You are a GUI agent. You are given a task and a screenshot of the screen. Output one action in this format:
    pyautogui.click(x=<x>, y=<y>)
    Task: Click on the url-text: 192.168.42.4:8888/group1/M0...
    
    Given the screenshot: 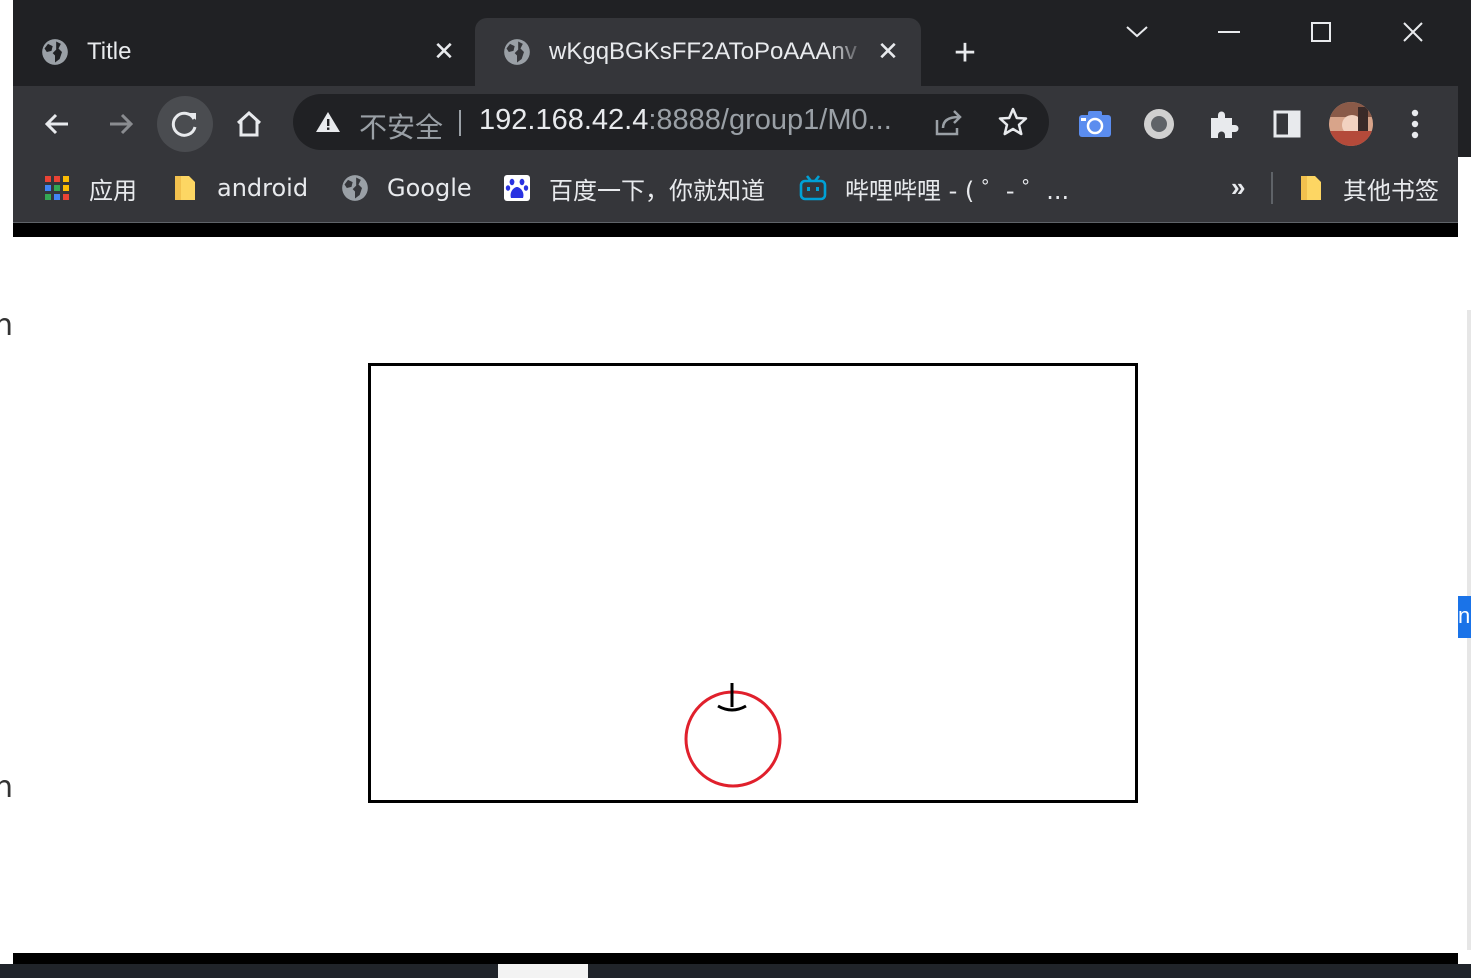 What is the action you would take?
    pyautogui.click(x=685, y=120)
    